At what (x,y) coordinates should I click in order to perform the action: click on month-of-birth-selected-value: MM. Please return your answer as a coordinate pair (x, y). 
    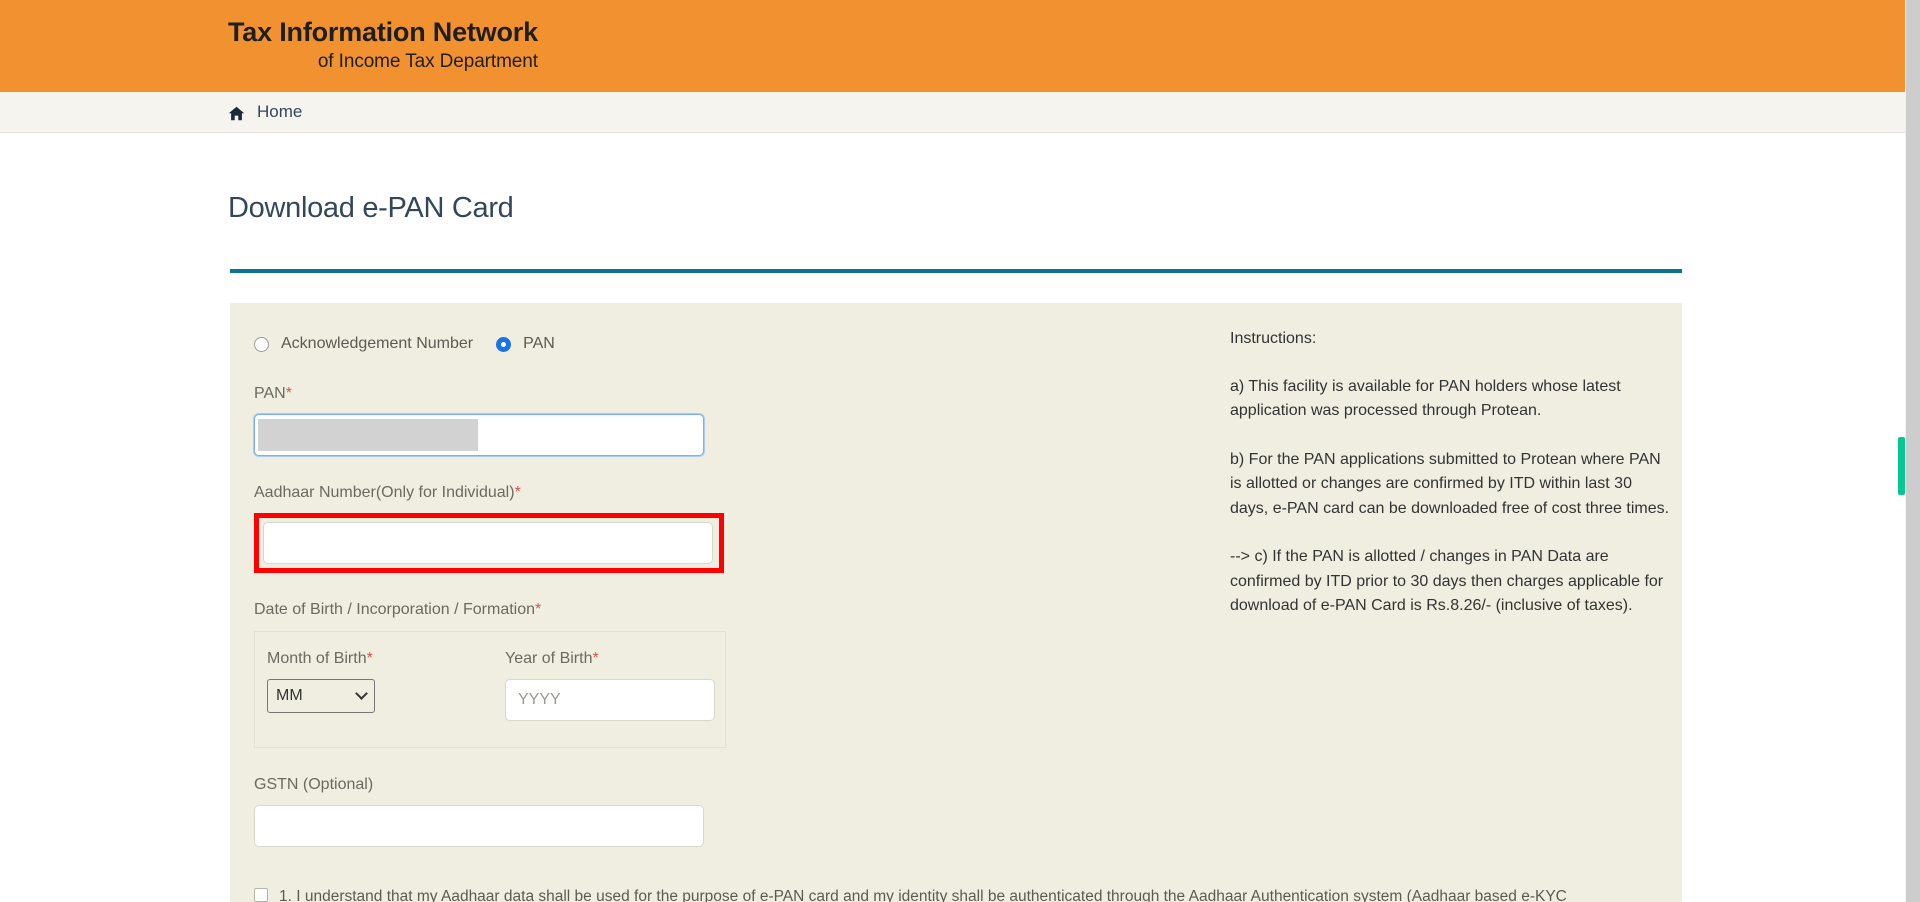
    Looking at the image, I should click on (289, 695).